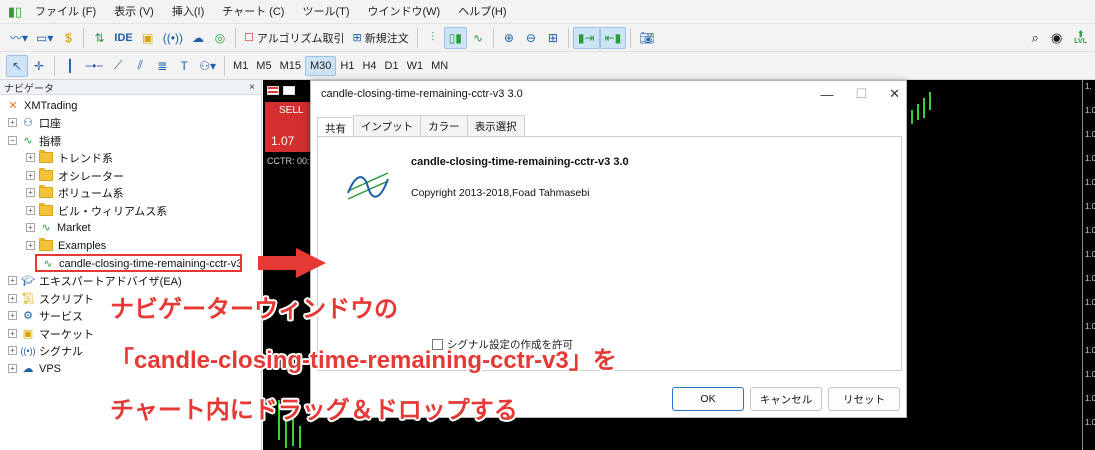  What do you see at coordinates (335, 127) in the screenshot?
I see `tab-common: 共有` at bounding box center [335, 127].